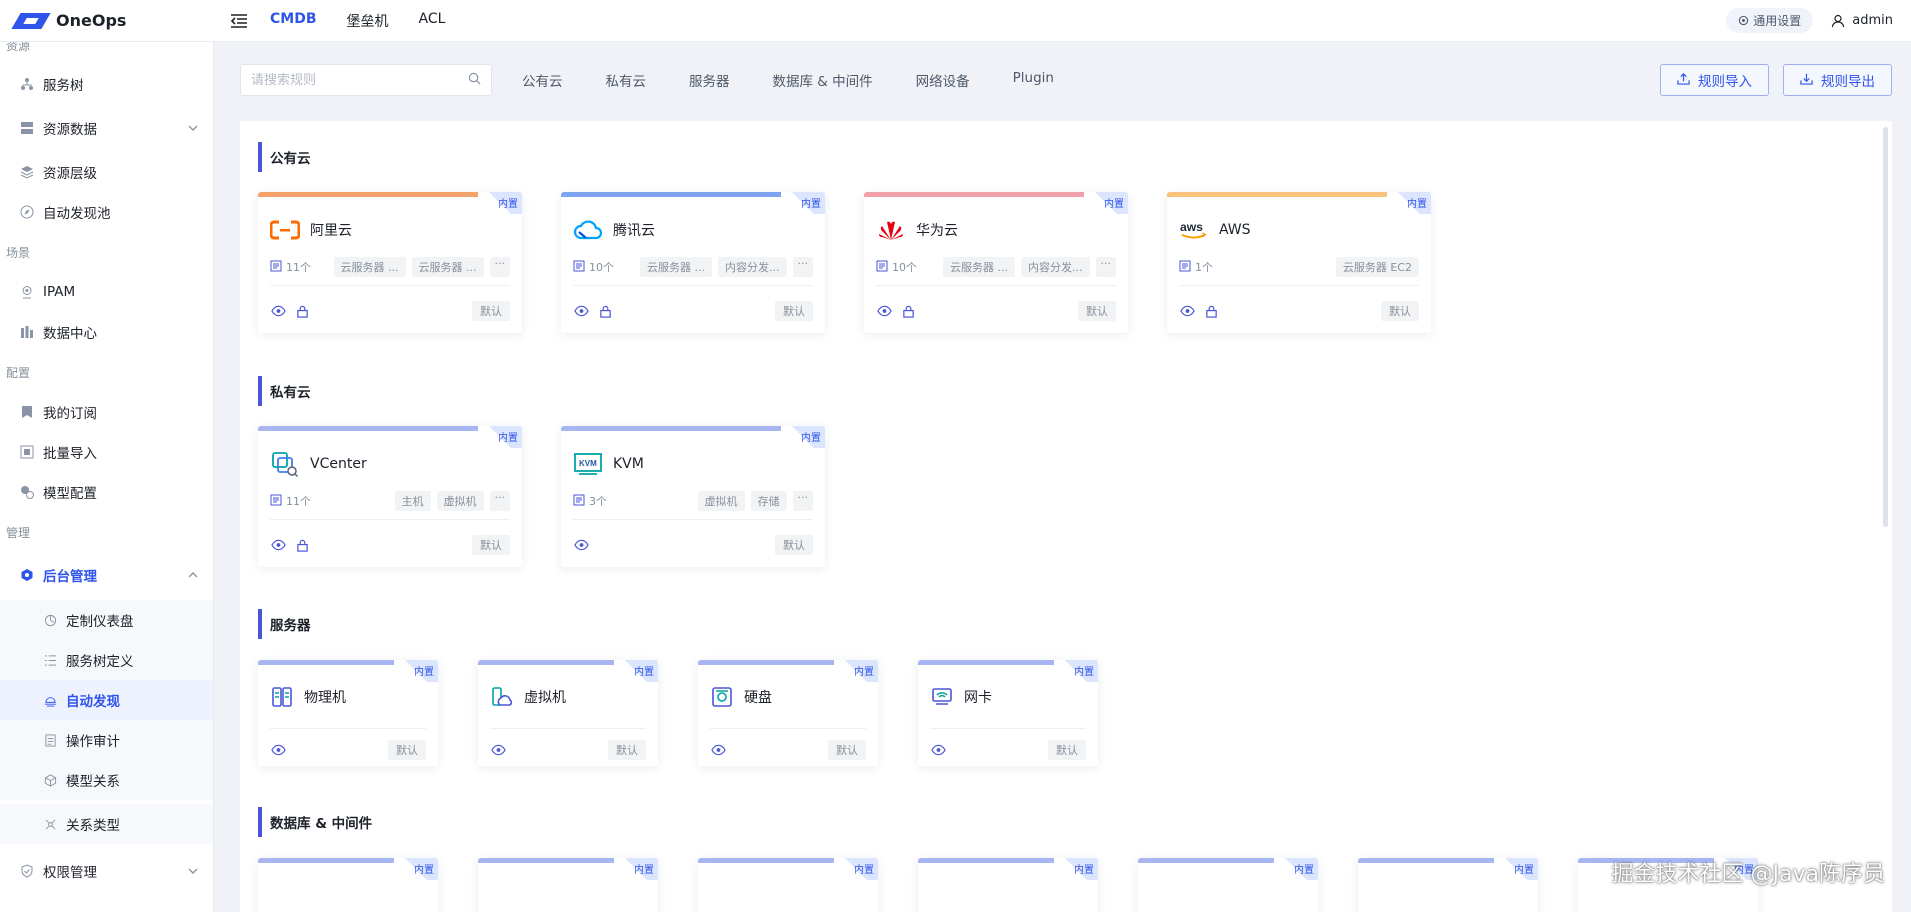 The height and width of the screenshot is (912, 1911). Describe the element at coordinates (27, 412) in the screenshot. I see `bookmark-icon` at that location.